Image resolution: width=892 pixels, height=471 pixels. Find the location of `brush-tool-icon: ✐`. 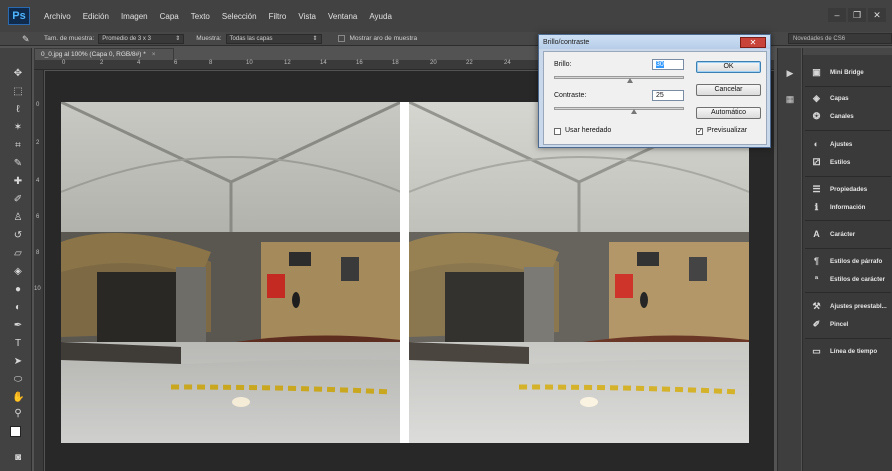

brush-tool-icon: ✐ is located at coordinates (18, 200).